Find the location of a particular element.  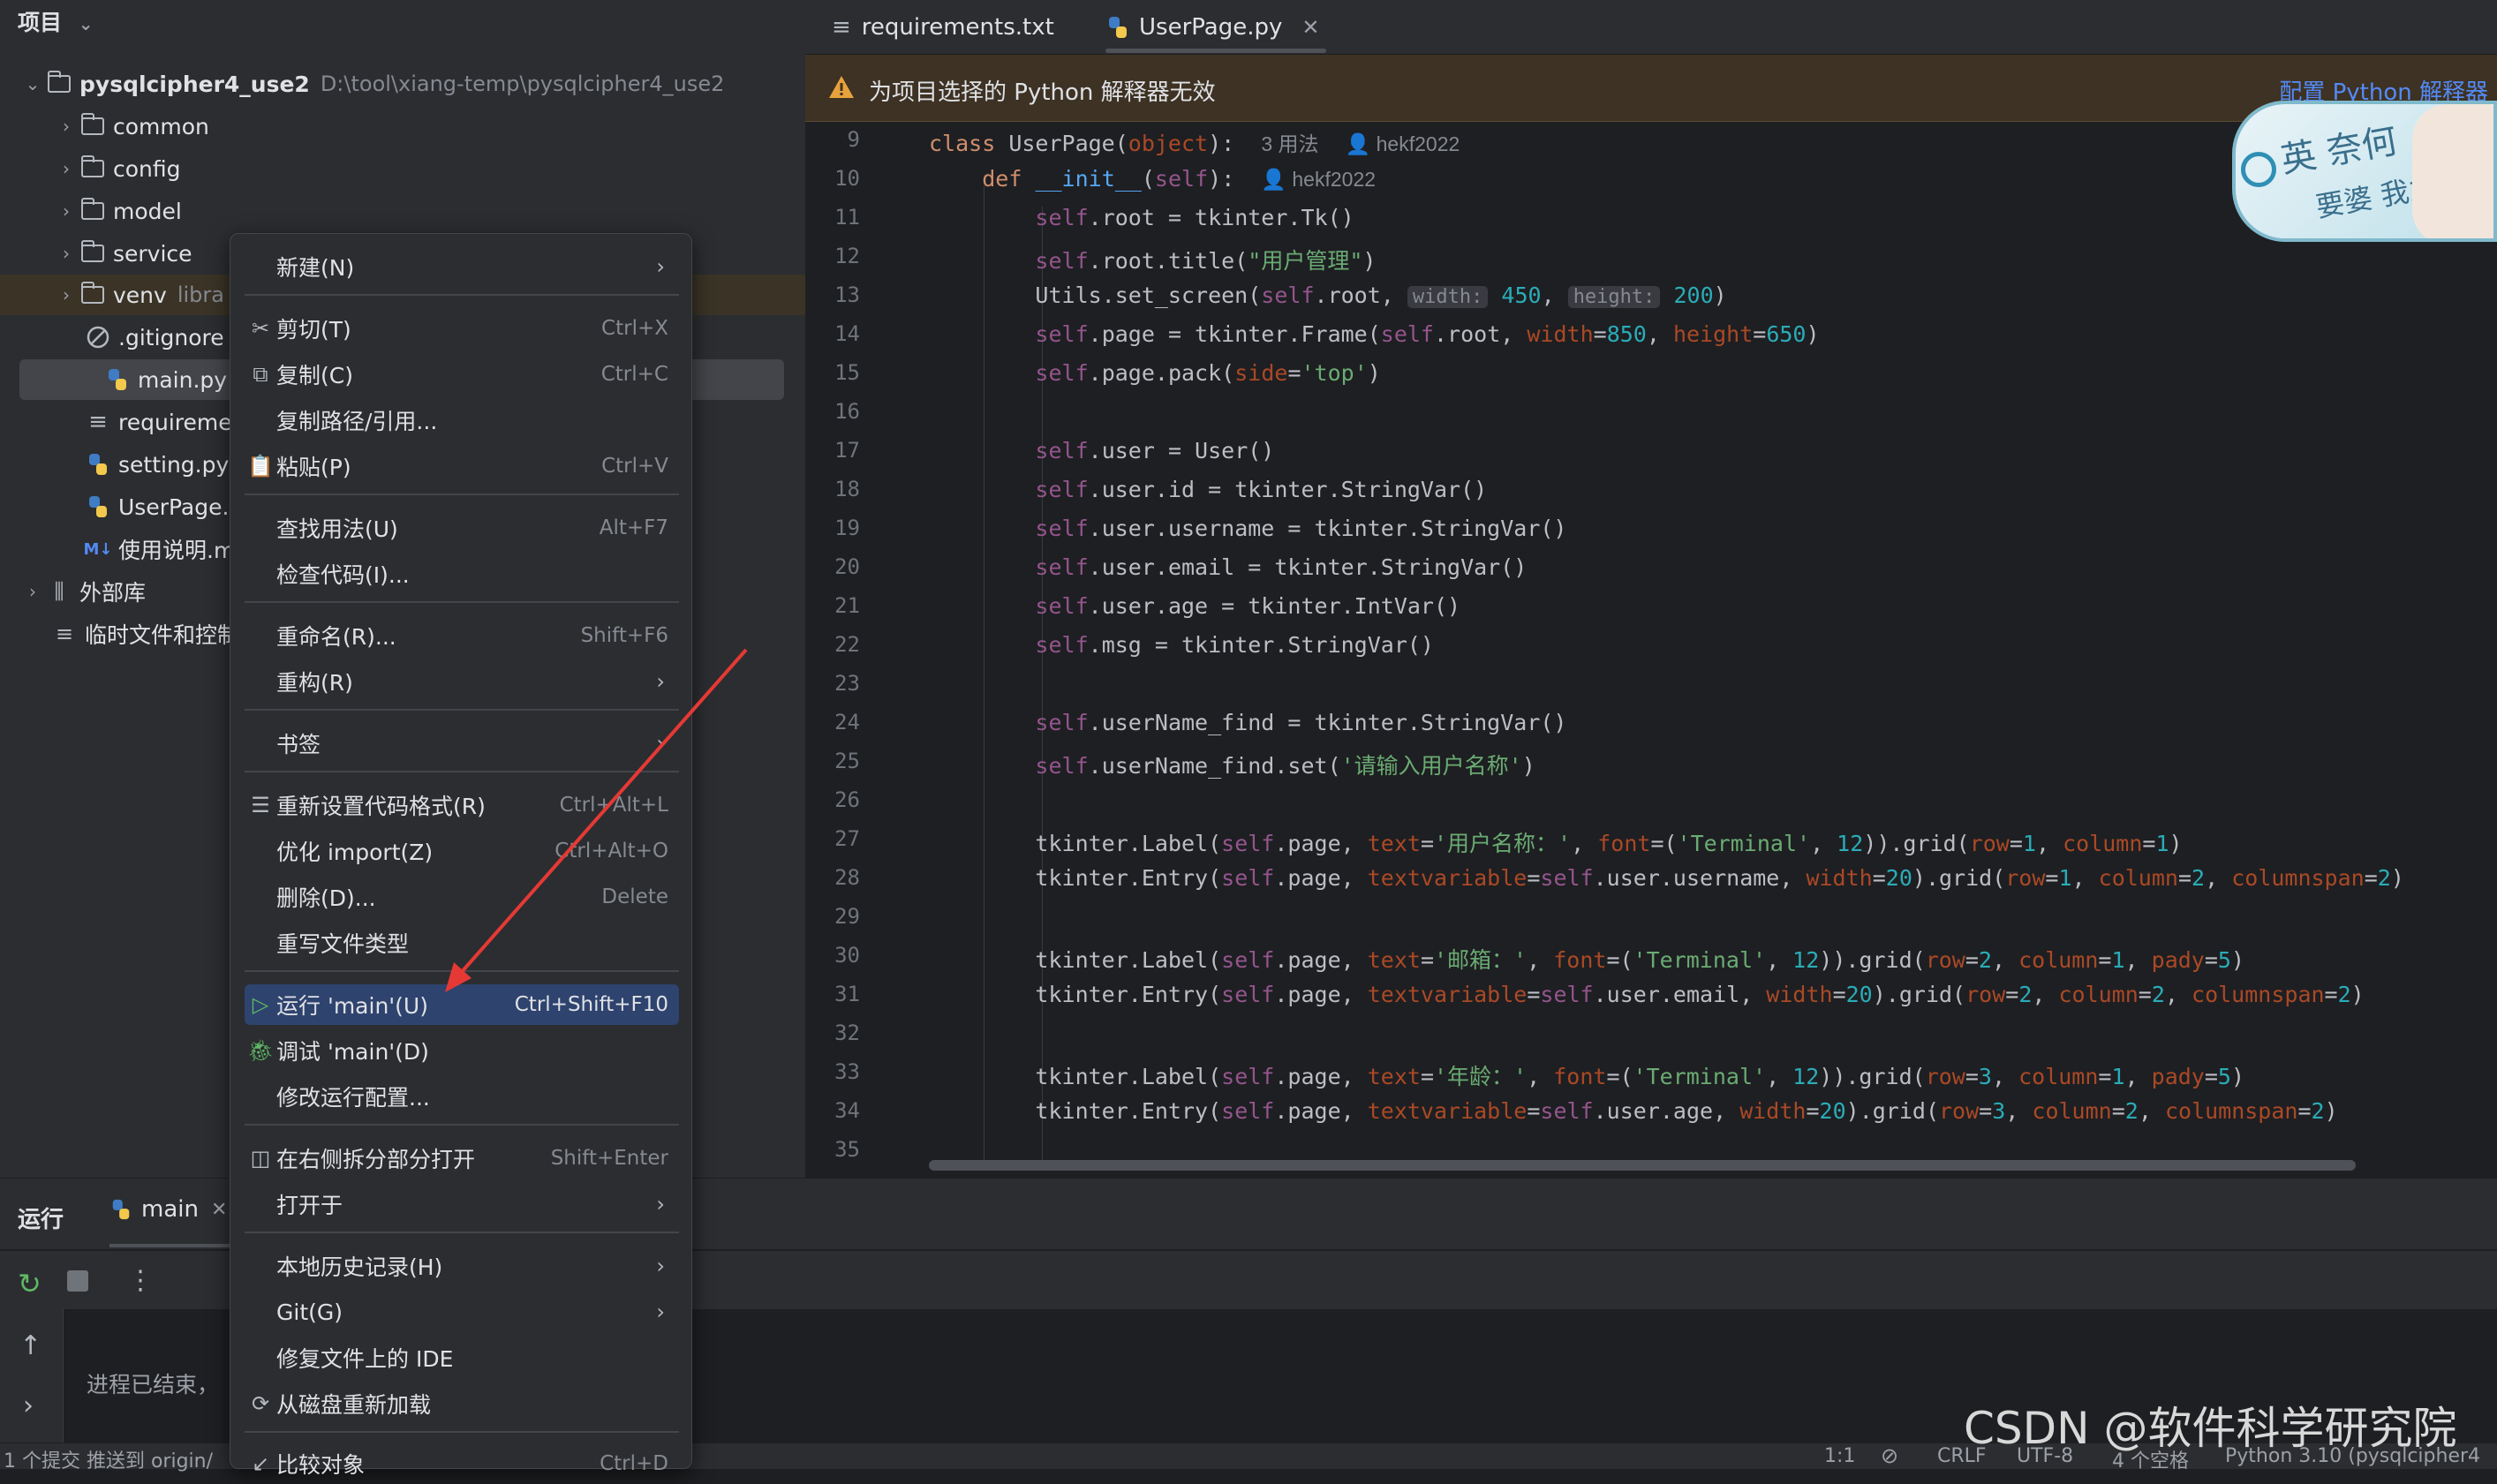

caret-position: 1:1 is located at coordinates (1839, 1456).